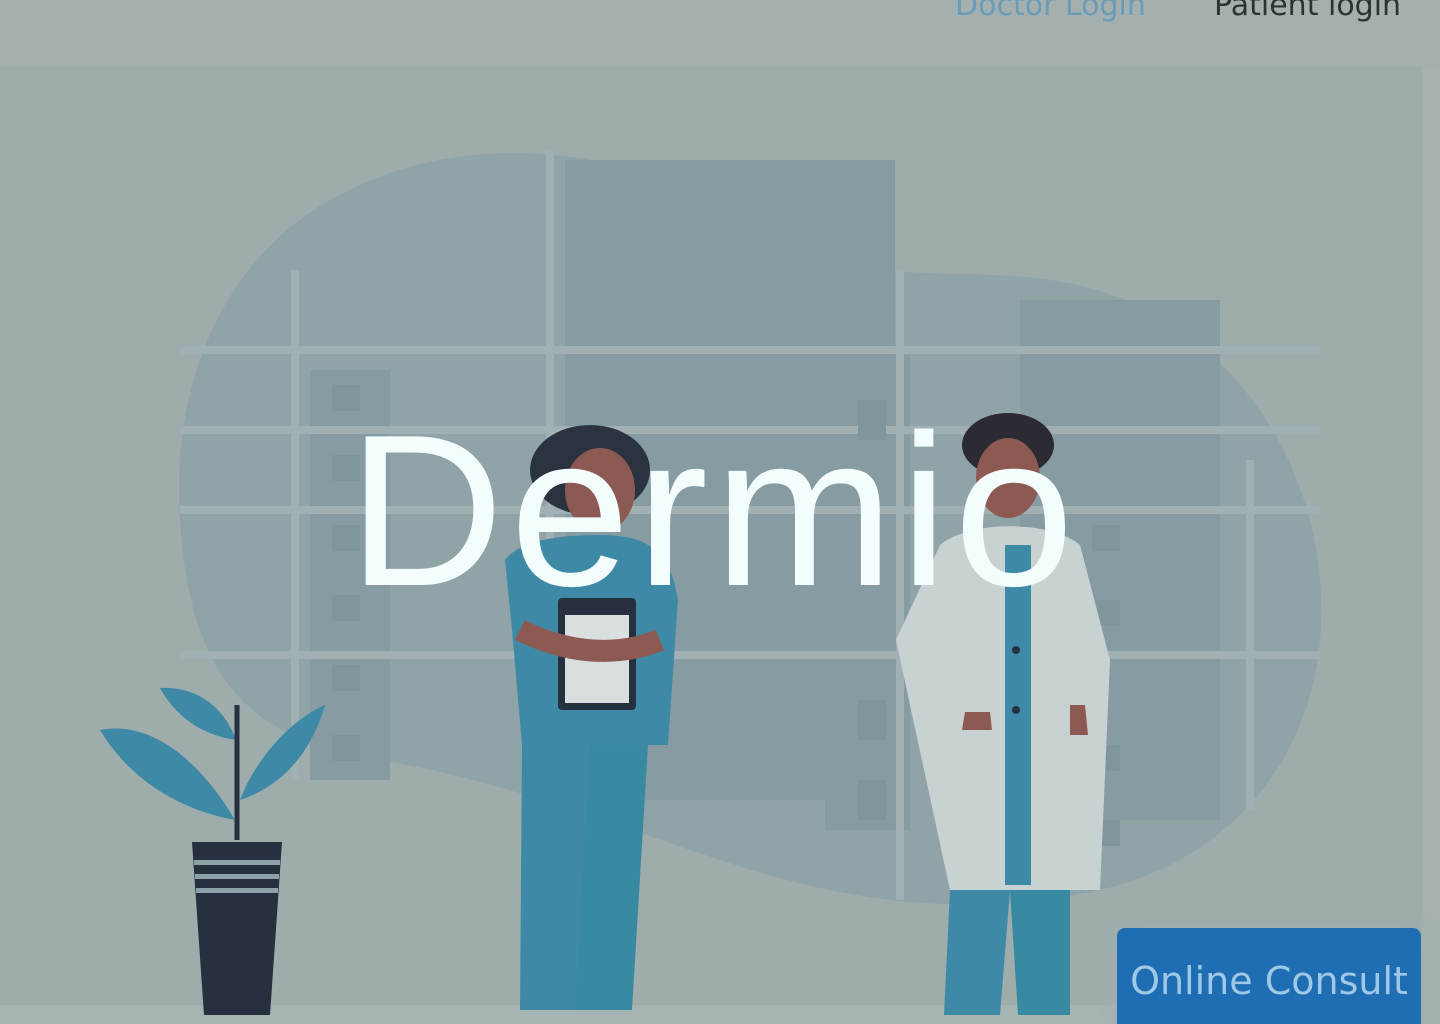  Describe the element at coordinates (720, 33) in the screenshot. I see `top-navbar: Doctor Login Patient login` at that location.